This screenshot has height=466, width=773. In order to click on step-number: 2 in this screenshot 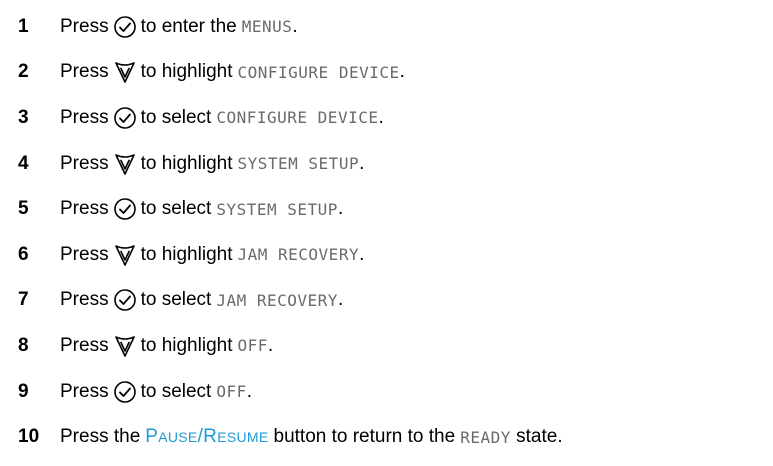, I will do `click(23, 72)`.